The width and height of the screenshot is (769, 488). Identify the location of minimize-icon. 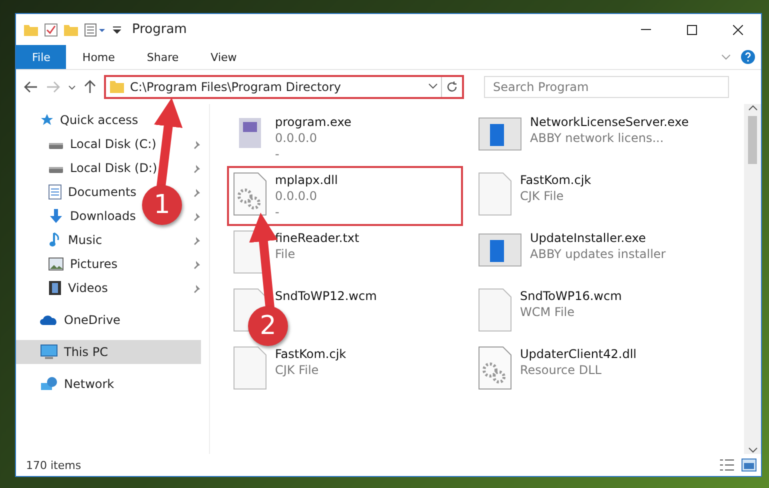
(646, 29).